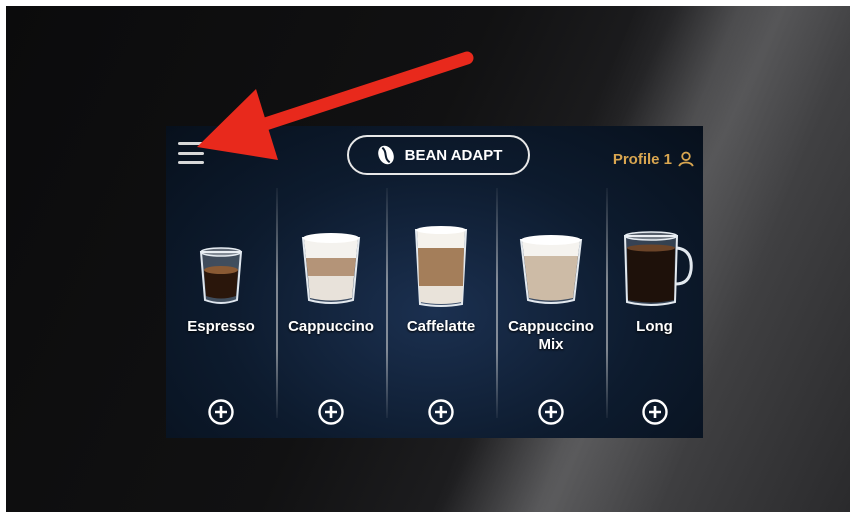 This screenshot has height=512, width=850. What do you see at coordinates (551, 313) in the screenshot?
I see `drink-item-cappuccino-mix: Cappuccino Mix` at bounding box center [551, 313].